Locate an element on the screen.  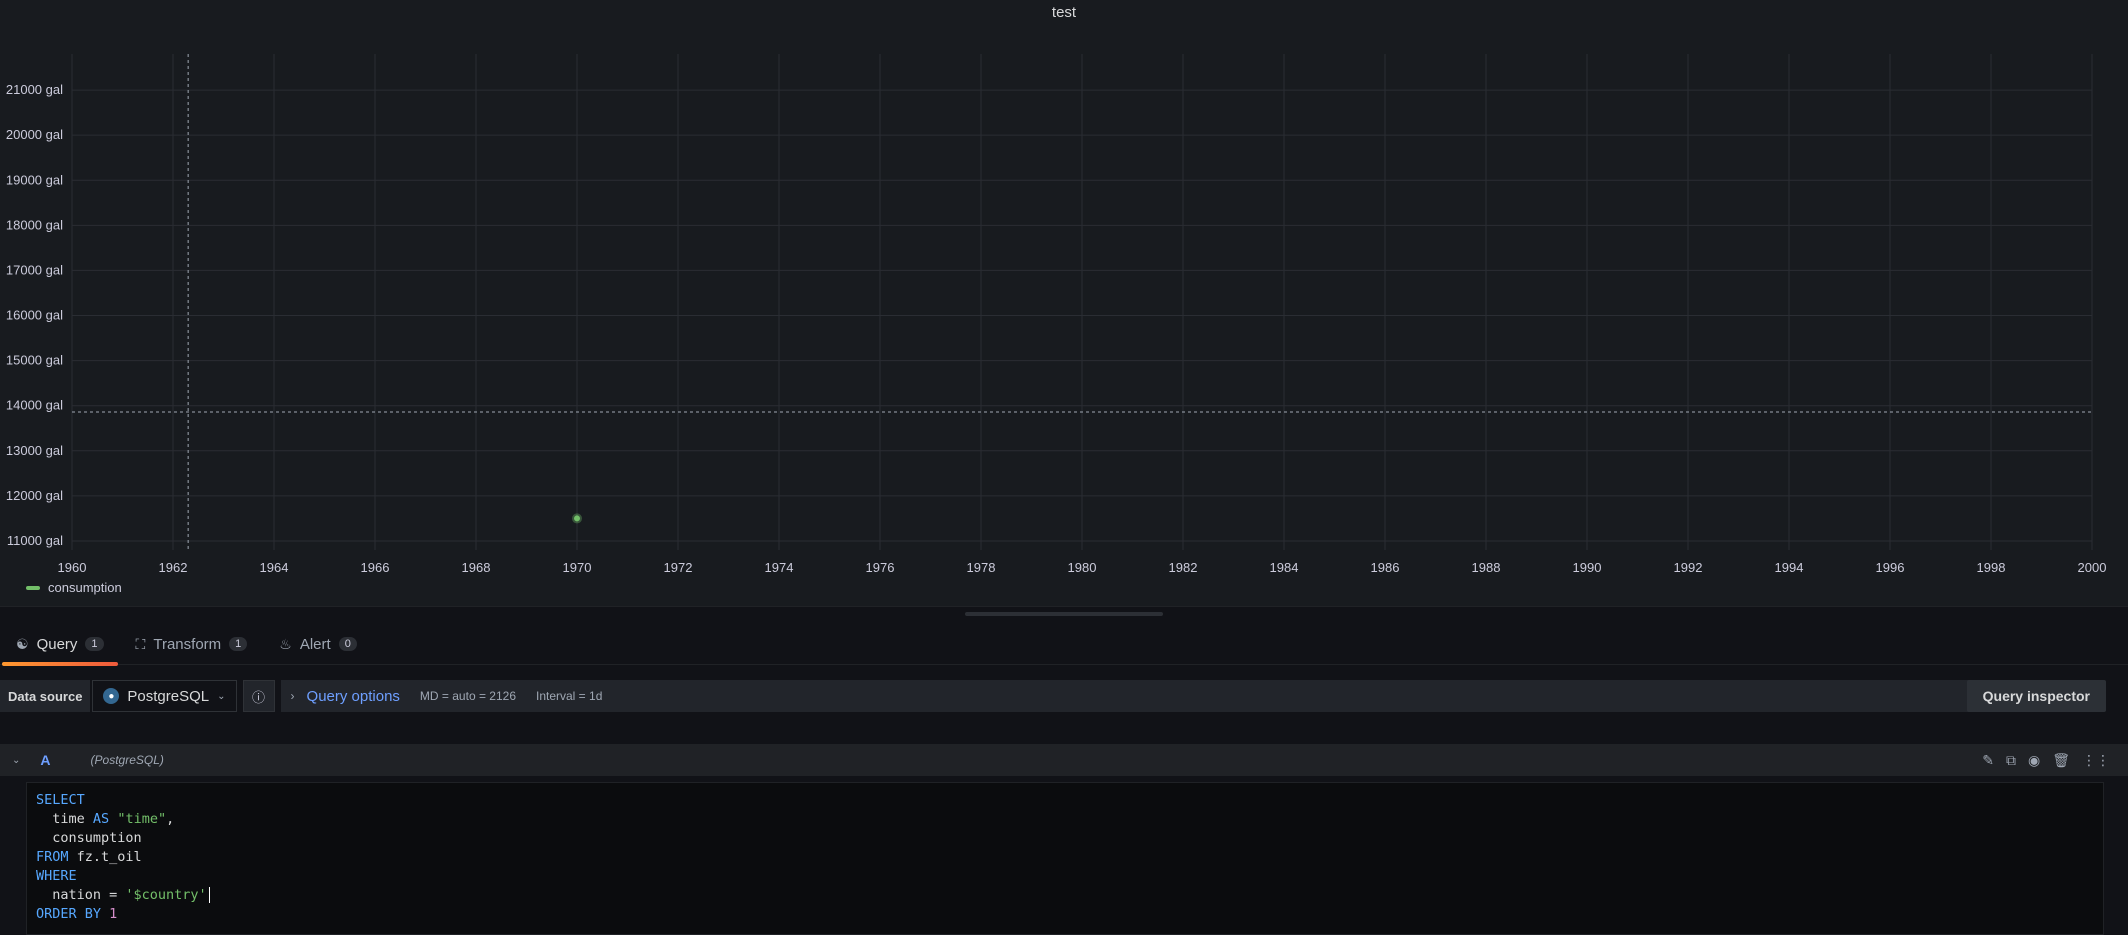
sql-keyword: ORDER BY is located at coordinates (69, 914).